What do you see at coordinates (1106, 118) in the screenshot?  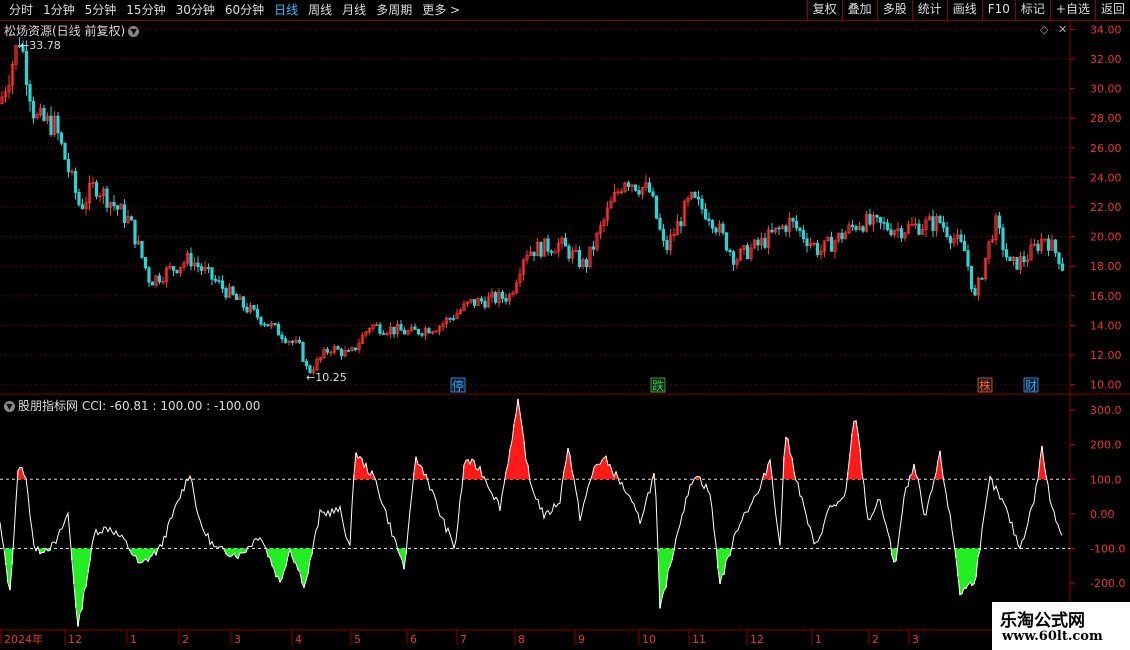 I see `price-tick-label: 28.00` at bounding box center [1106, 118].